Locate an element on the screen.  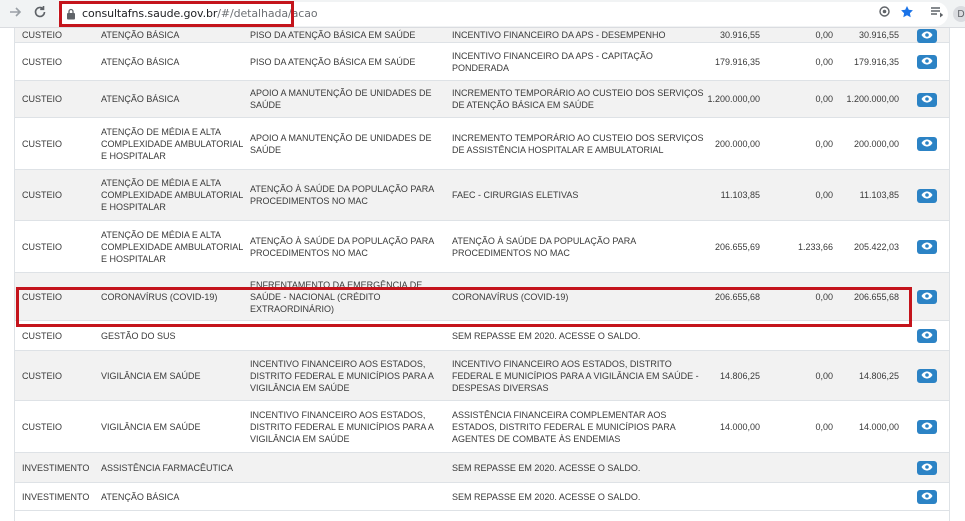
cell-valor-total: 14.806,25 is located at coordinates (739, 375).